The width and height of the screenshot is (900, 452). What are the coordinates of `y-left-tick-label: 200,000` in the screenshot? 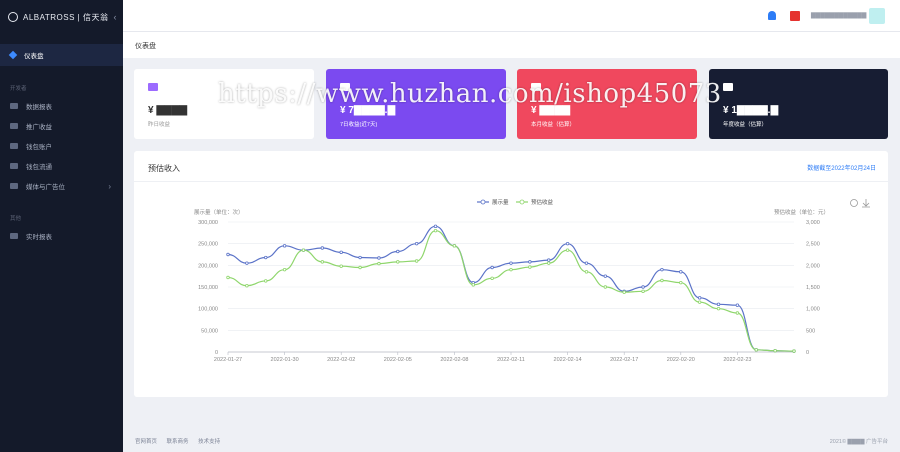 It's located at (208, 266).